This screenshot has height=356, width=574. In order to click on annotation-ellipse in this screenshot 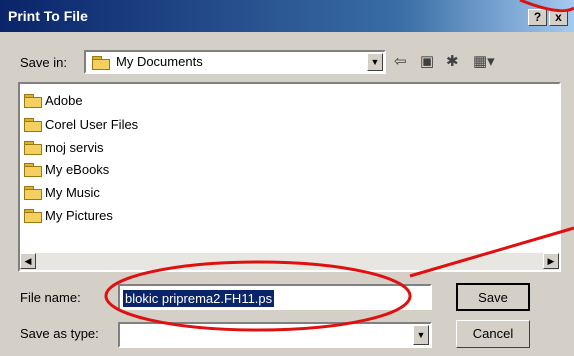, I will do `click(258, 296)`.